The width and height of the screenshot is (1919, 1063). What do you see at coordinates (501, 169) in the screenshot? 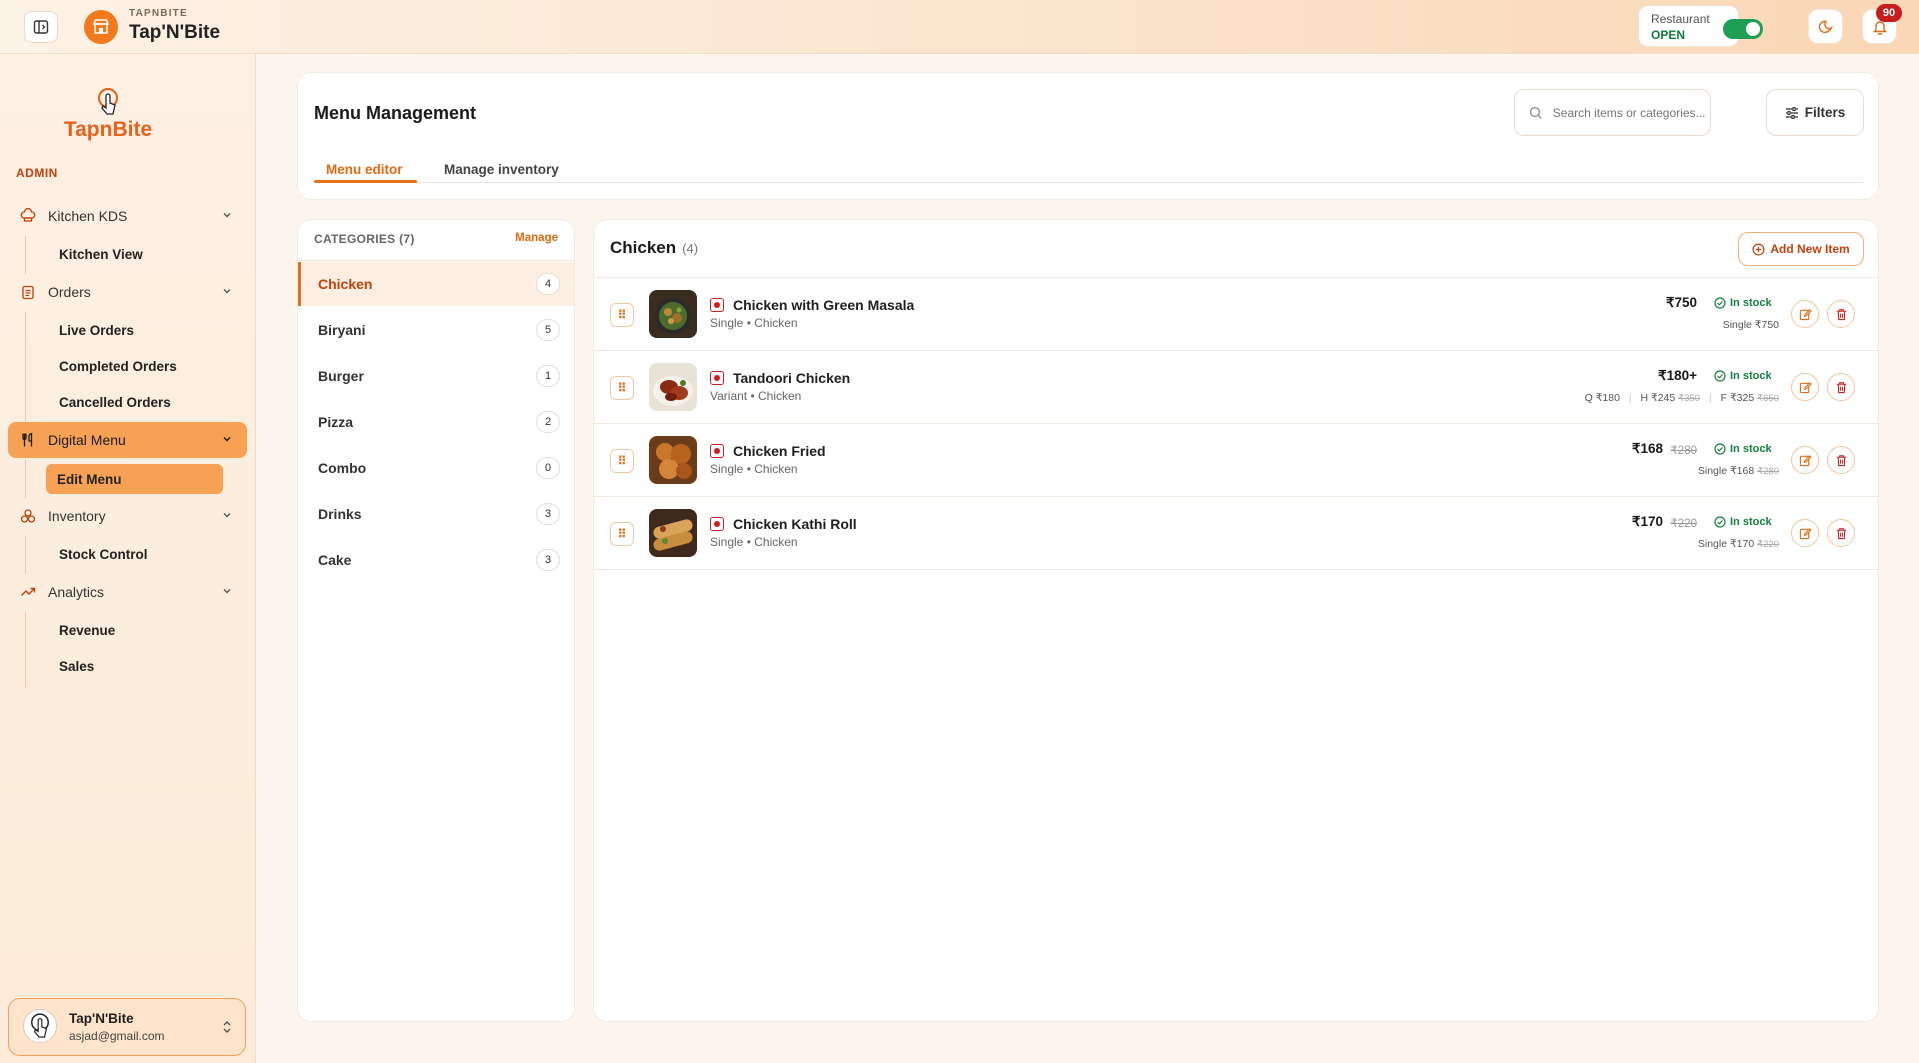
I see `tab-manage-inventory: Manage inventory` at bounding box center [501, 169].